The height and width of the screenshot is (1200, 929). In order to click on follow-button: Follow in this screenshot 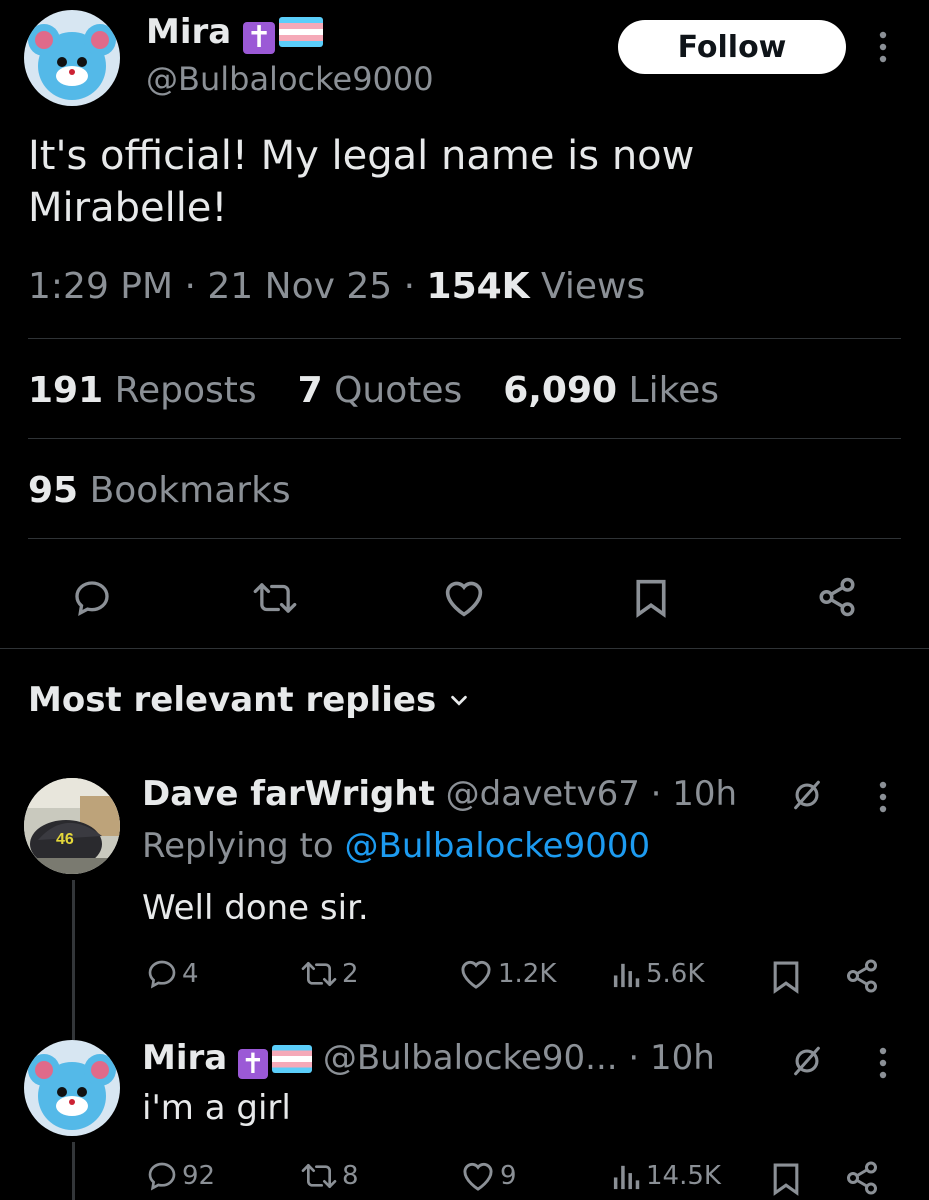, I will do `click(732, 47)`.